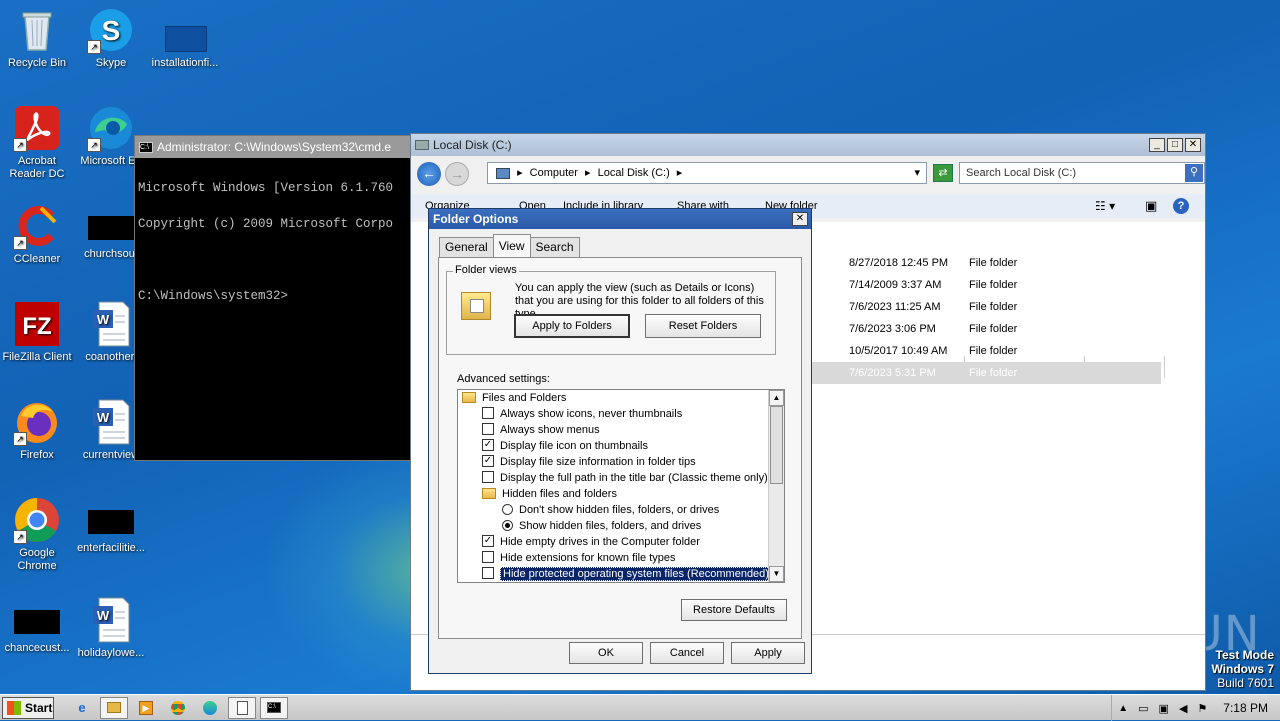 This screenshot has height=721, width=1280. What do you see at coordinates (37, 422) in the screenshot?
I see `firefox-icon: ↗` at bounding box center [37, 422].